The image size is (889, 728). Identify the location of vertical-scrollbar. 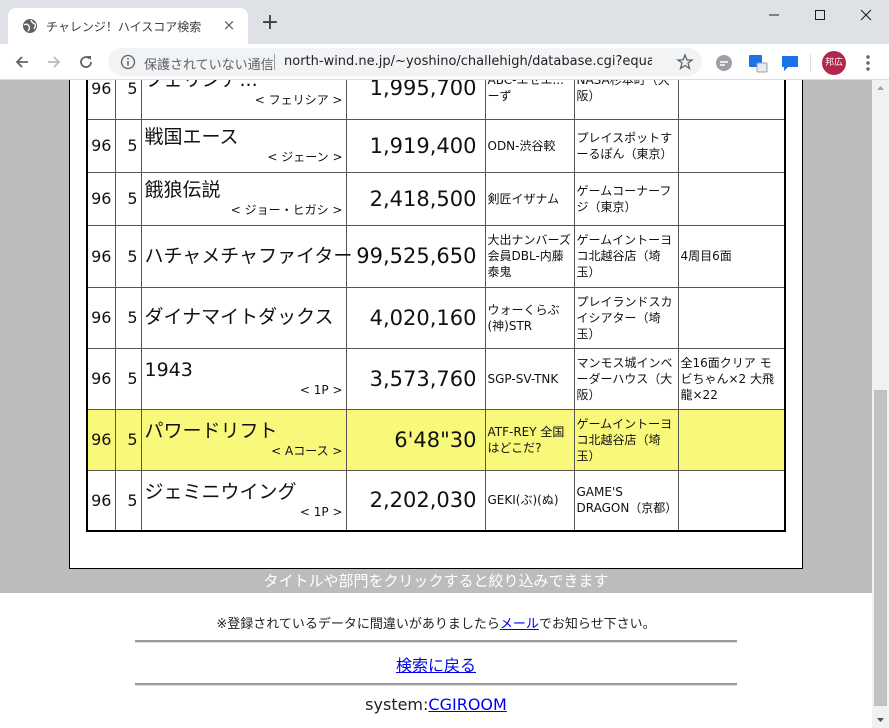
(880, 404).